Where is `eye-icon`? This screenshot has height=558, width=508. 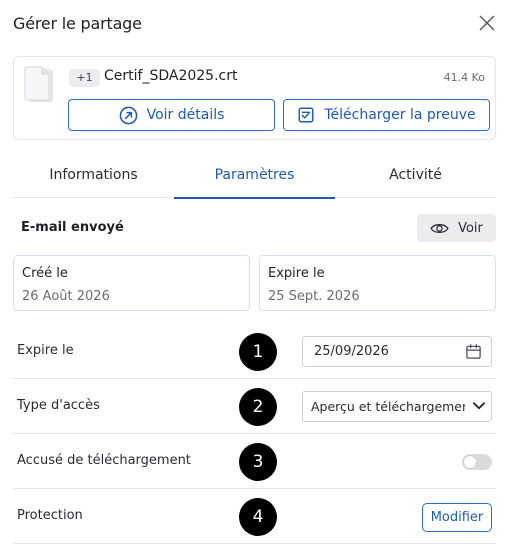
eye-icon is located at coordinates (439, 228).